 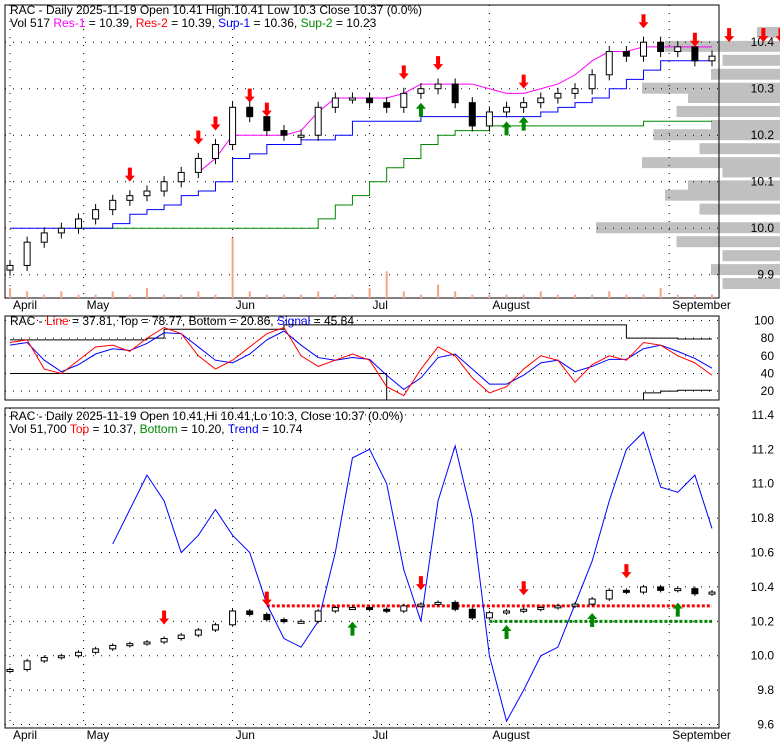 What do you see at coordinates (763, 621) in the screenshot?
I see `y-tick-label: 10.2` at bounding box center [763, 621].